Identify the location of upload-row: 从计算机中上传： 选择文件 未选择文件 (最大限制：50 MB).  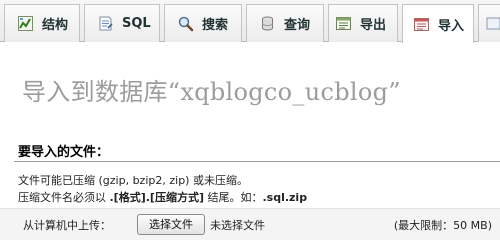
(250, 224).